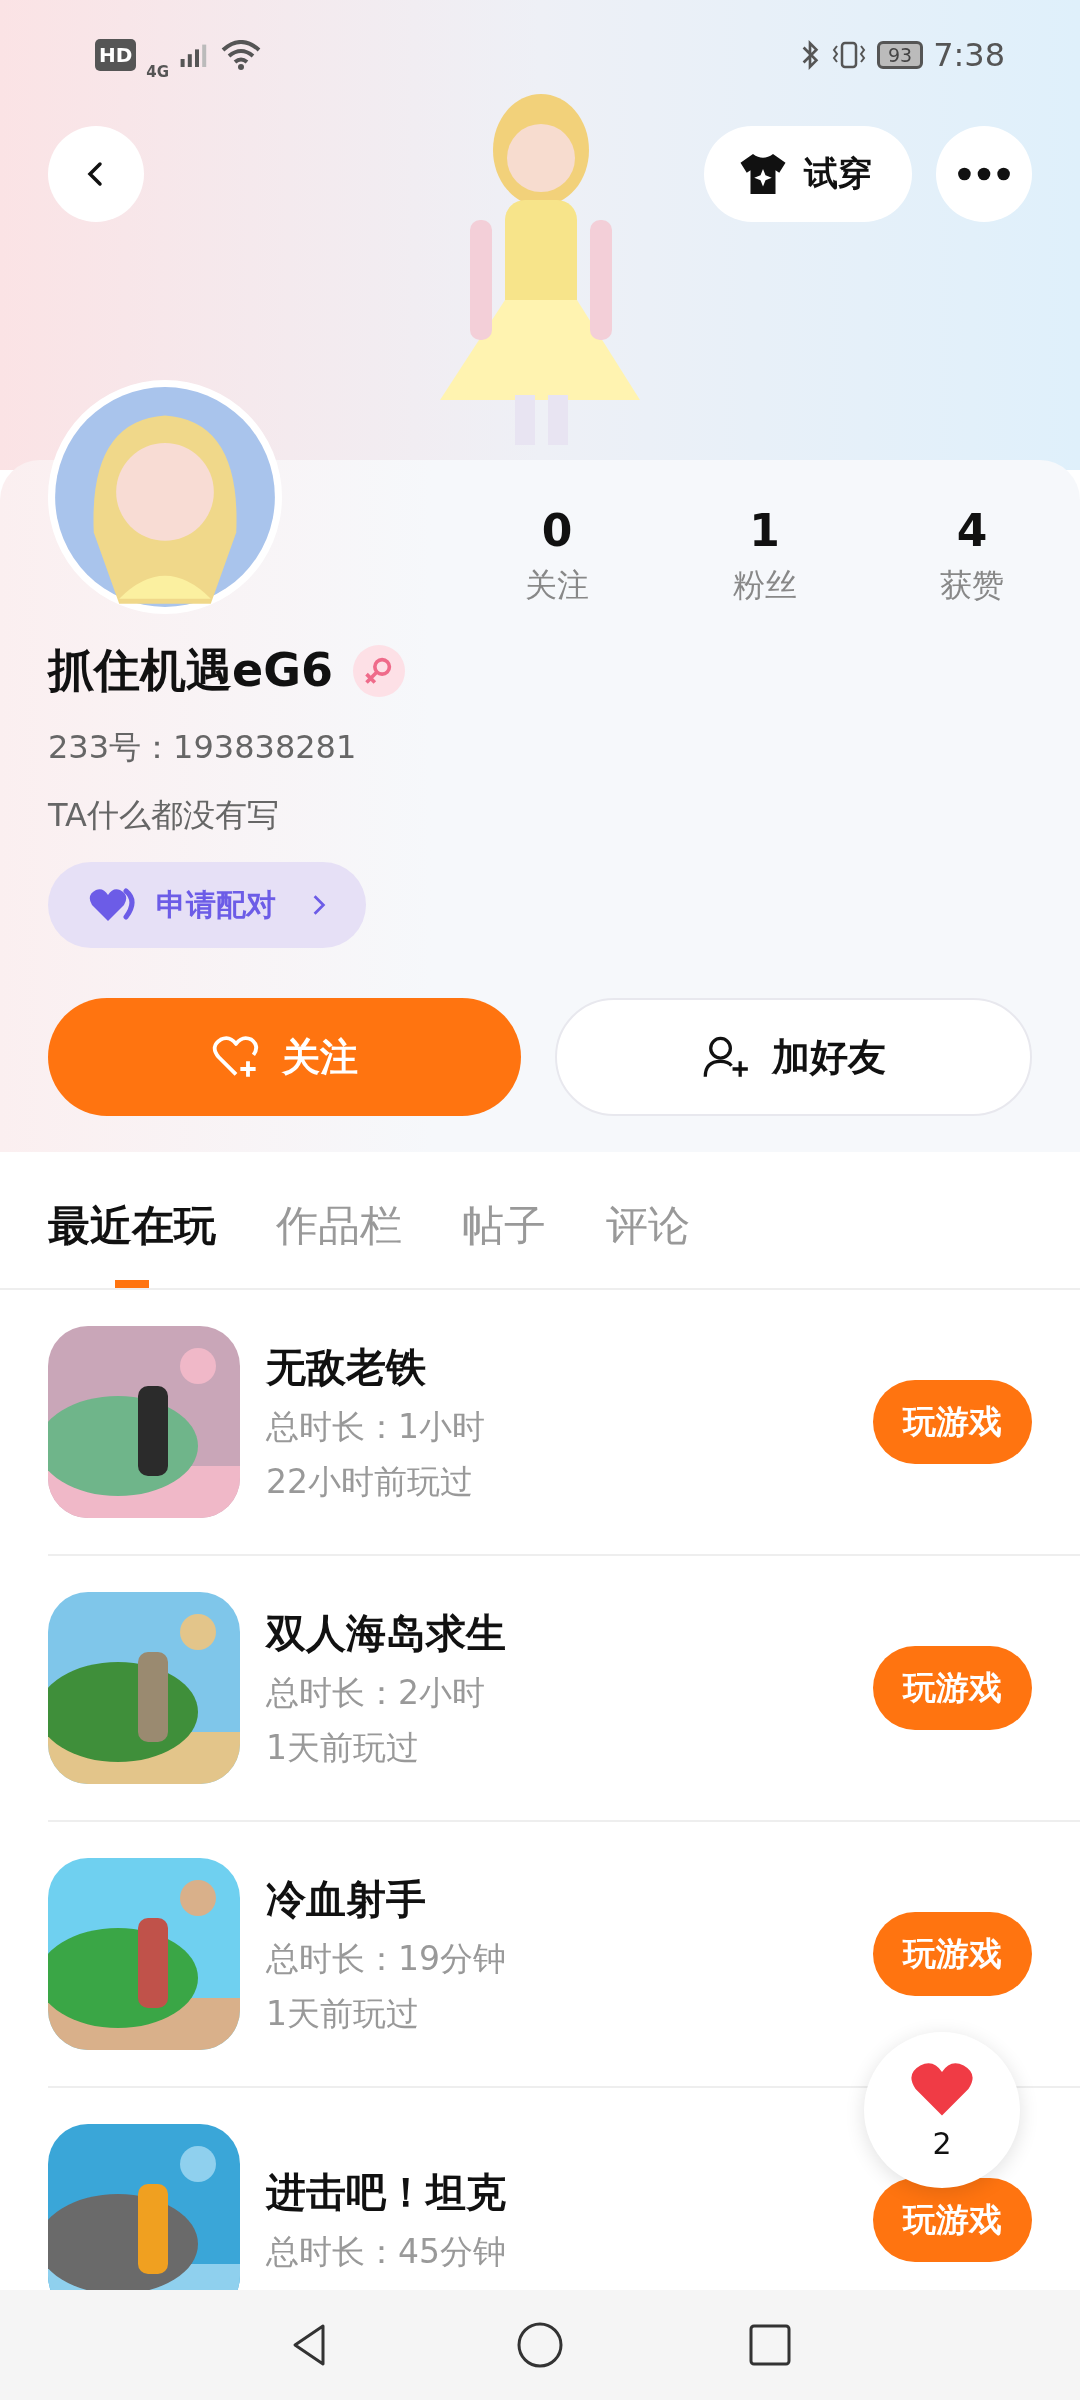 The width and height of the screenshot is (1080, 2400). I want to click on game-title: 进击吧！坦克, so click(386, 2192).